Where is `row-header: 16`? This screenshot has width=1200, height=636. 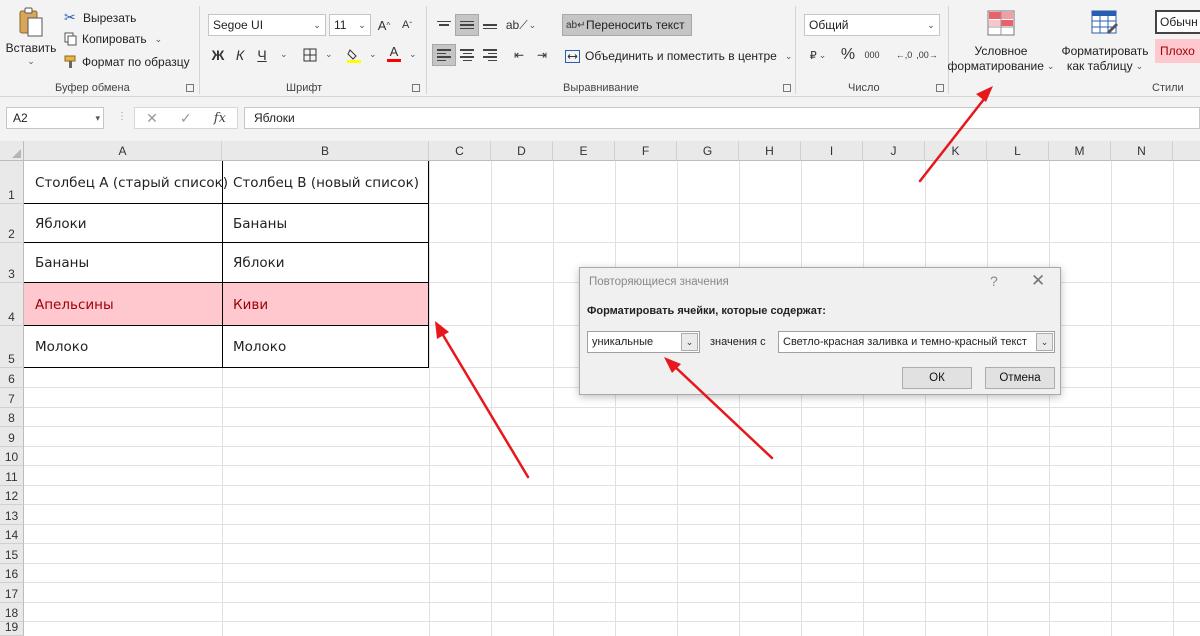
row-header: 16 is located at coordinates (12, 573).